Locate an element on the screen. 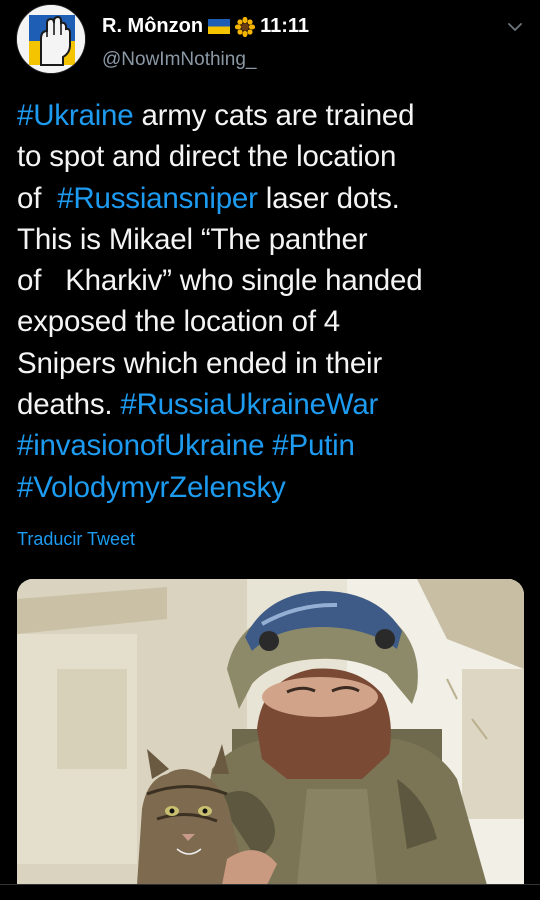  hashtag-link: #invasionofUkraine is located at coordinates (140, 445).